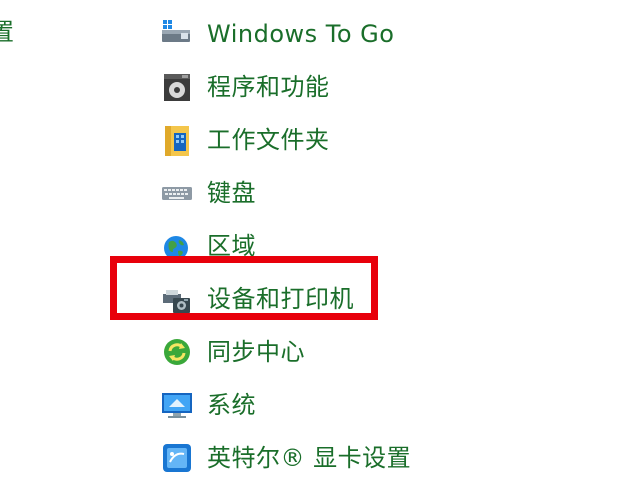 Image resolution: width=620 pixels, height=478 pixels. I want to click on cp-item-devices-printers: 设备和打印机, so click(257, 299).